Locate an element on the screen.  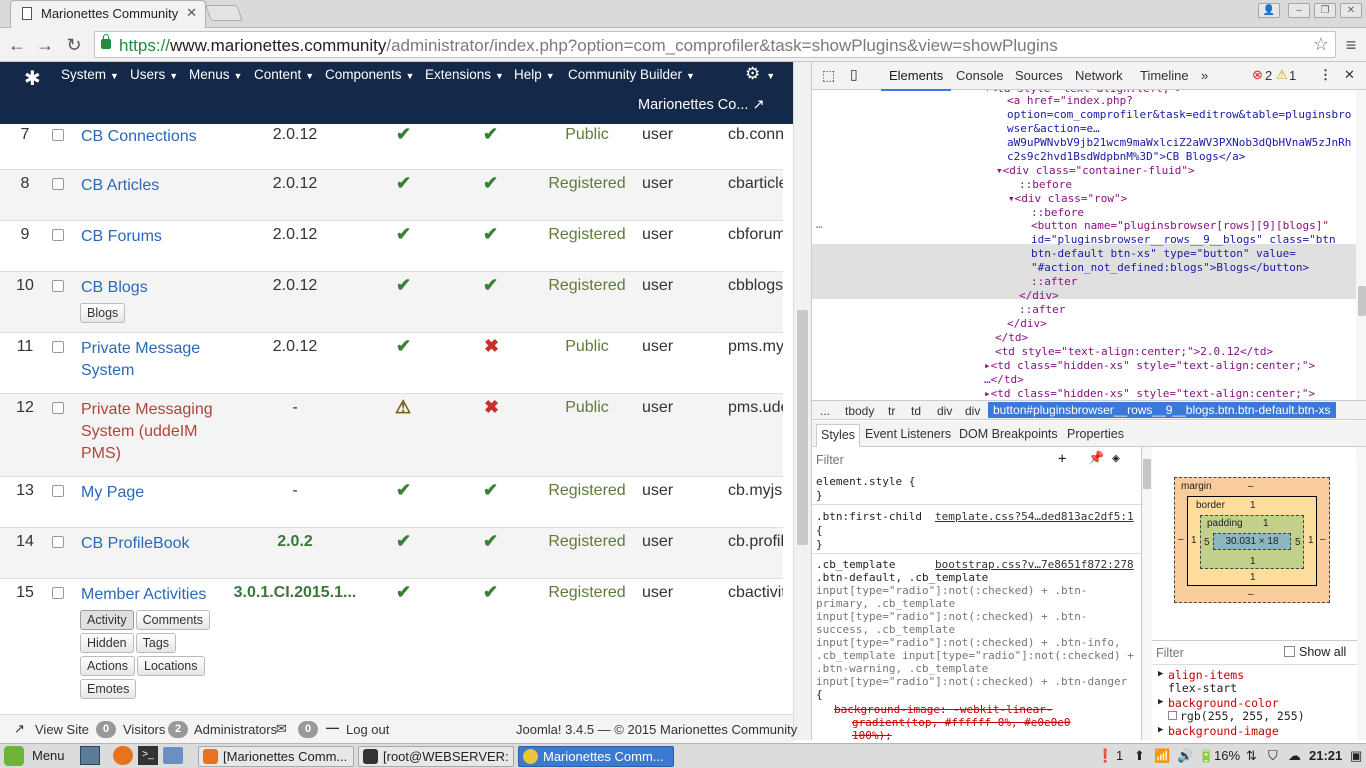
chrome-menu-icon: ≡ is located at coordinates (1351, 45).